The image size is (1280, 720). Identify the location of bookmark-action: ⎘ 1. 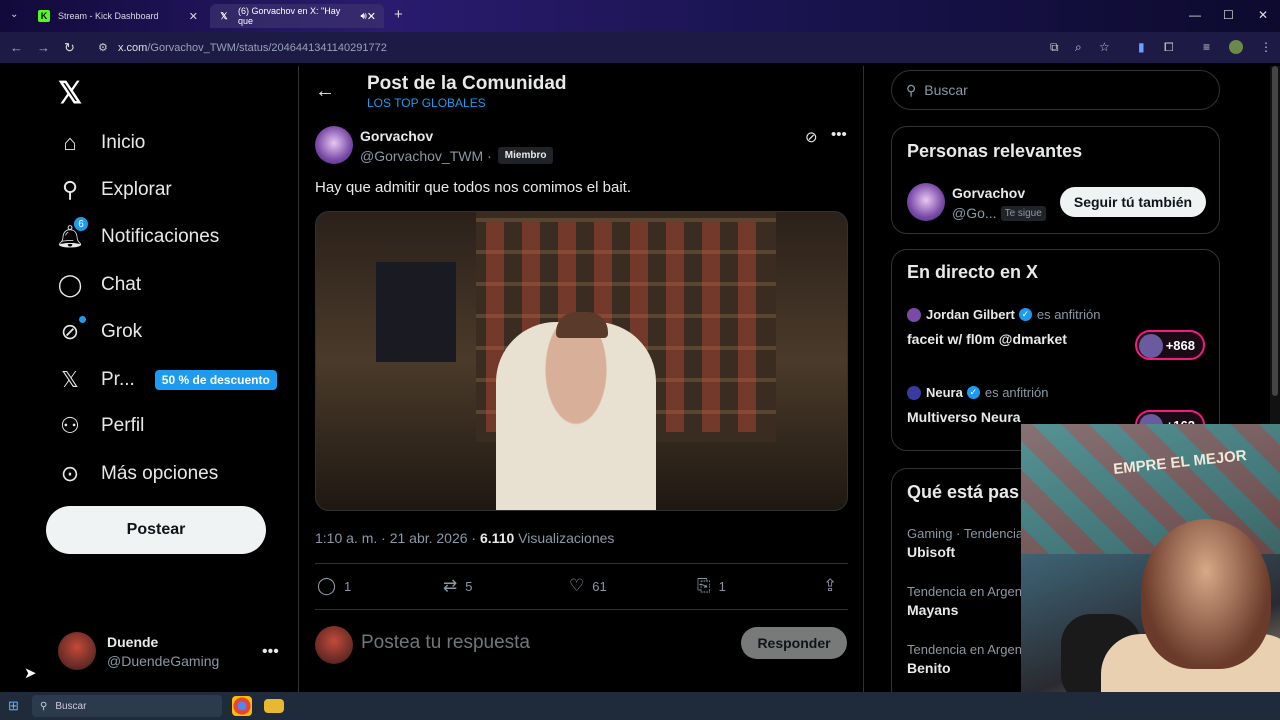
(711, 586).